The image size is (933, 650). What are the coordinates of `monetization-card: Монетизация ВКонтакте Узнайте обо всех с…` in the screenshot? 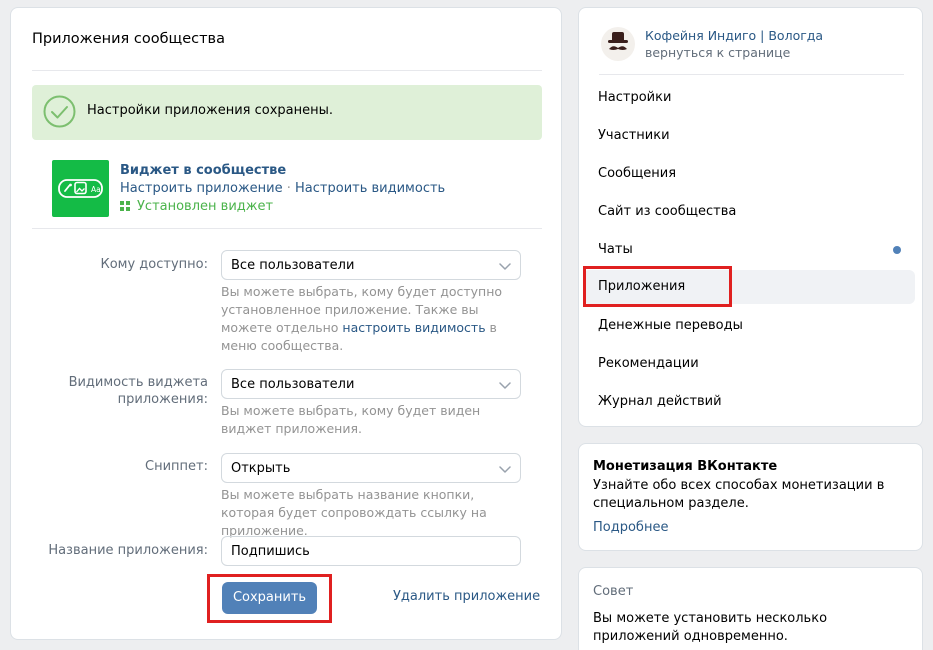 It's located at (750, 497).